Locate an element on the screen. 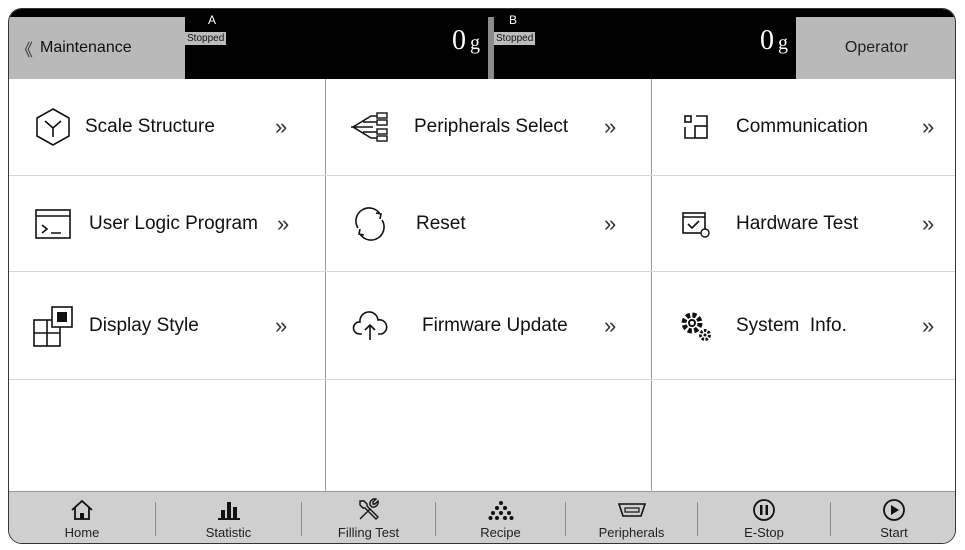 The height and width of the screenshot is (550, 965). play-circle-icon is located at coordinates (894, 510).